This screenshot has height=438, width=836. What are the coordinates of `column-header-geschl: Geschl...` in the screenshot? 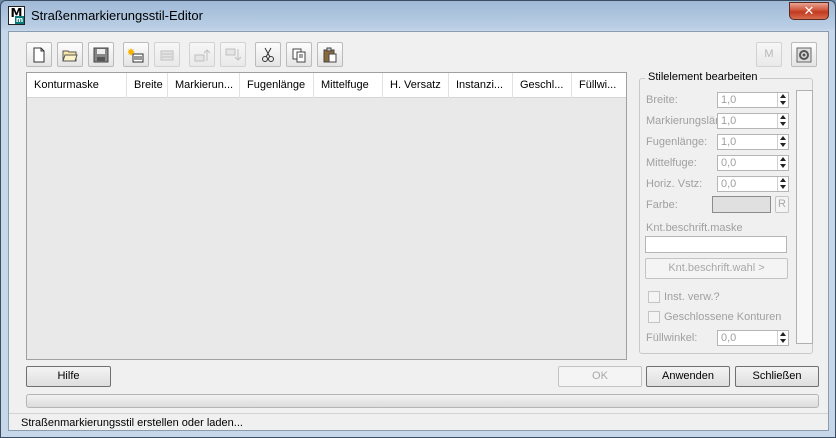 It's located at (542, 85).